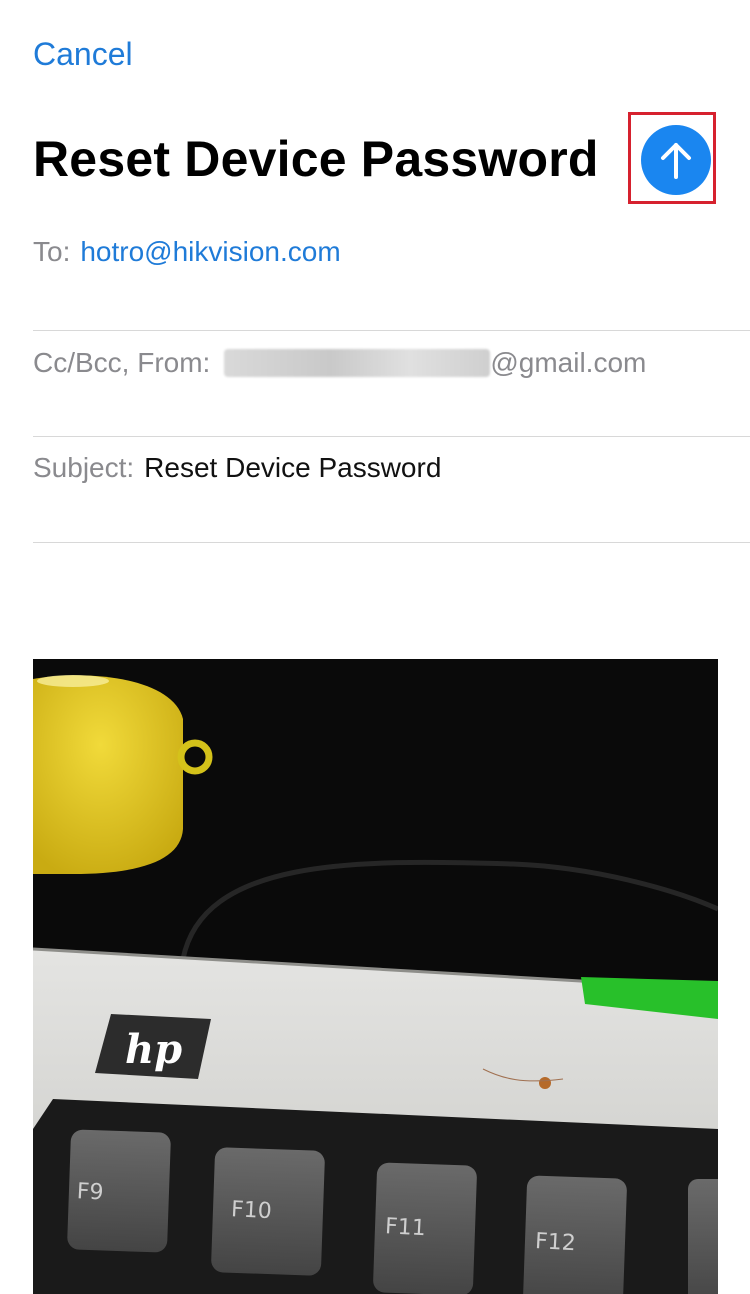  Describe the element at coordinates (568, 362) in the screenshot. I see `from-address-domain: @gmail.com` at that location.